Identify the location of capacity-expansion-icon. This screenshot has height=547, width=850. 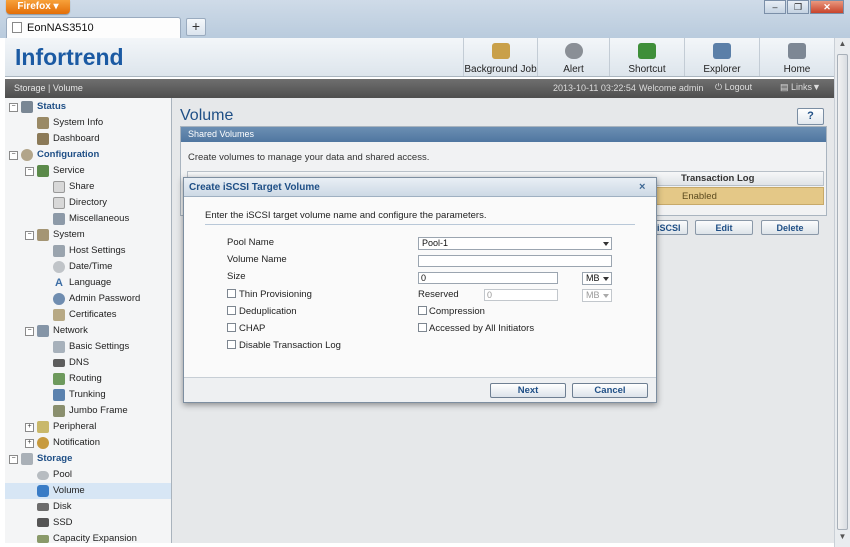
(43, 539).